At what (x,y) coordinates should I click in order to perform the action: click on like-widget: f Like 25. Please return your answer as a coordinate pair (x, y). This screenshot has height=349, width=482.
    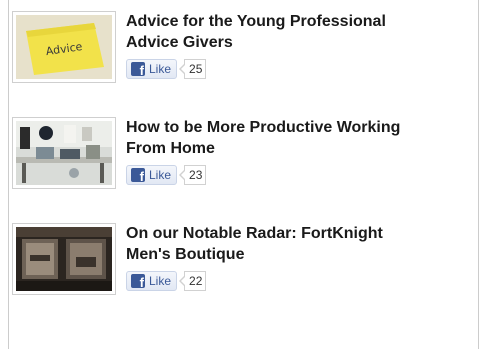
    Looking at the image, I should click on (268, 69).